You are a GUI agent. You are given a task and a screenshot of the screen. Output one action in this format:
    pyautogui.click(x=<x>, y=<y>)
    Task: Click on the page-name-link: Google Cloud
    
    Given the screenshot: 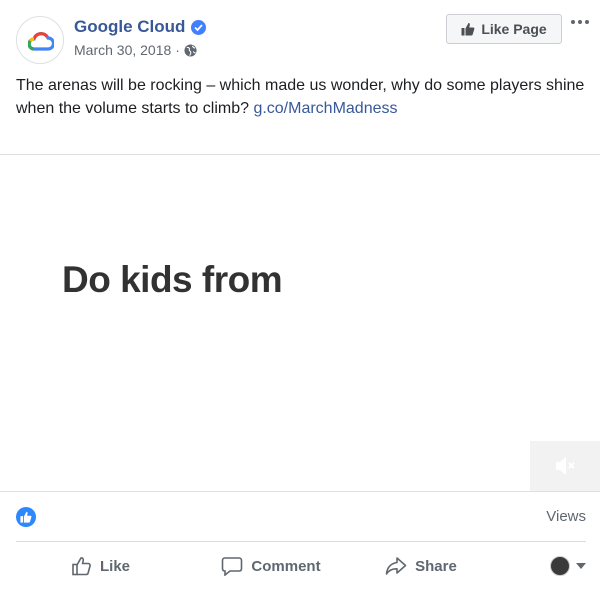 What is the action you would take?
    pyautogui.click(x=140, y=27)
    